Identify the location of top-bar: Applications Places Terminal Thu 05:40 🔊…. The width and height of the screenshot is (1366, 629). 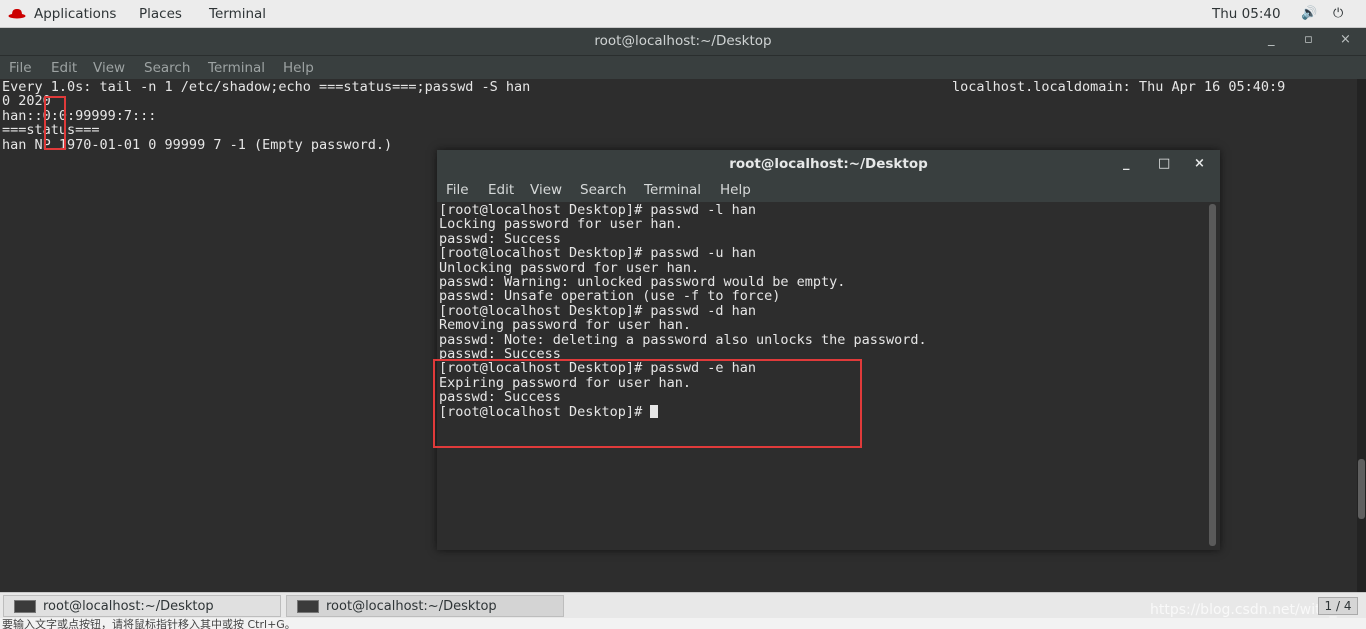
(683, 14).